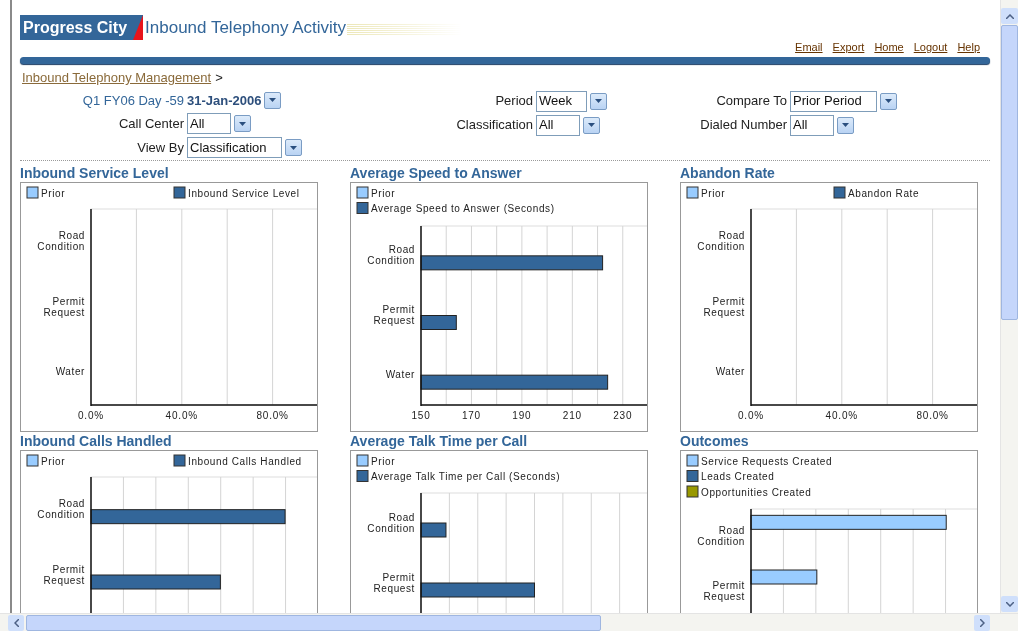 The image size is (1018, 631). What do you see at coordinates (749, 491) in the screenshot?
I see `legend-item: Opportunities Created` at bounding box center [749, 491].